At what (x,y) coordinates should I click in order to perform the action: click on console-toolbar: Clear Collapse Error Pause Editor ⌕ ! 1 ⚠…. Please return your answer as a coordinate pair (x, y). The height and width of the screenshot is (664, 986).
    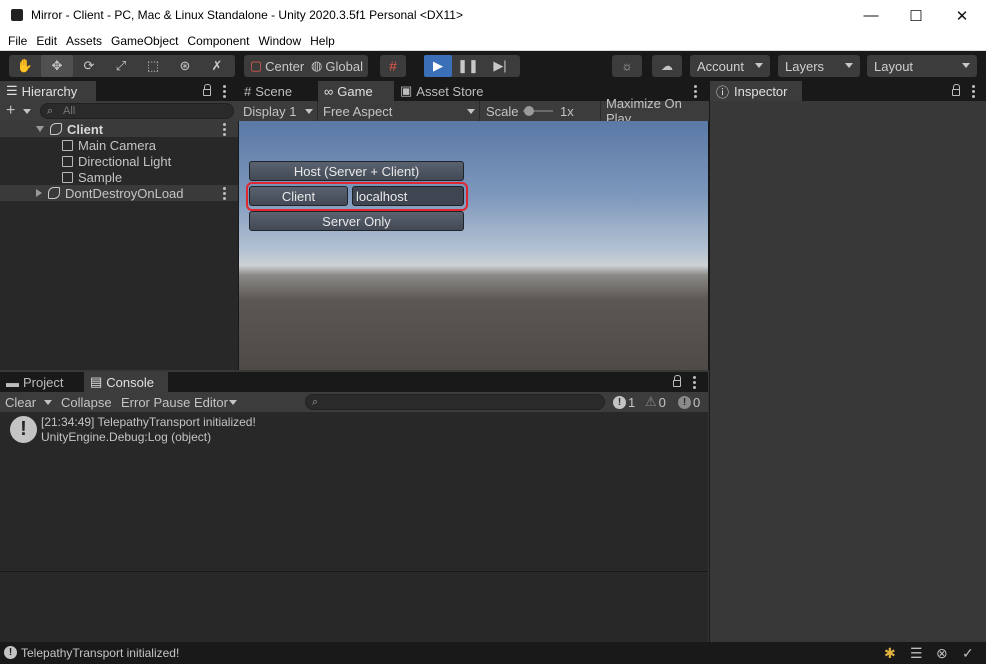
    Looking at the image, I should click on (354, 402).